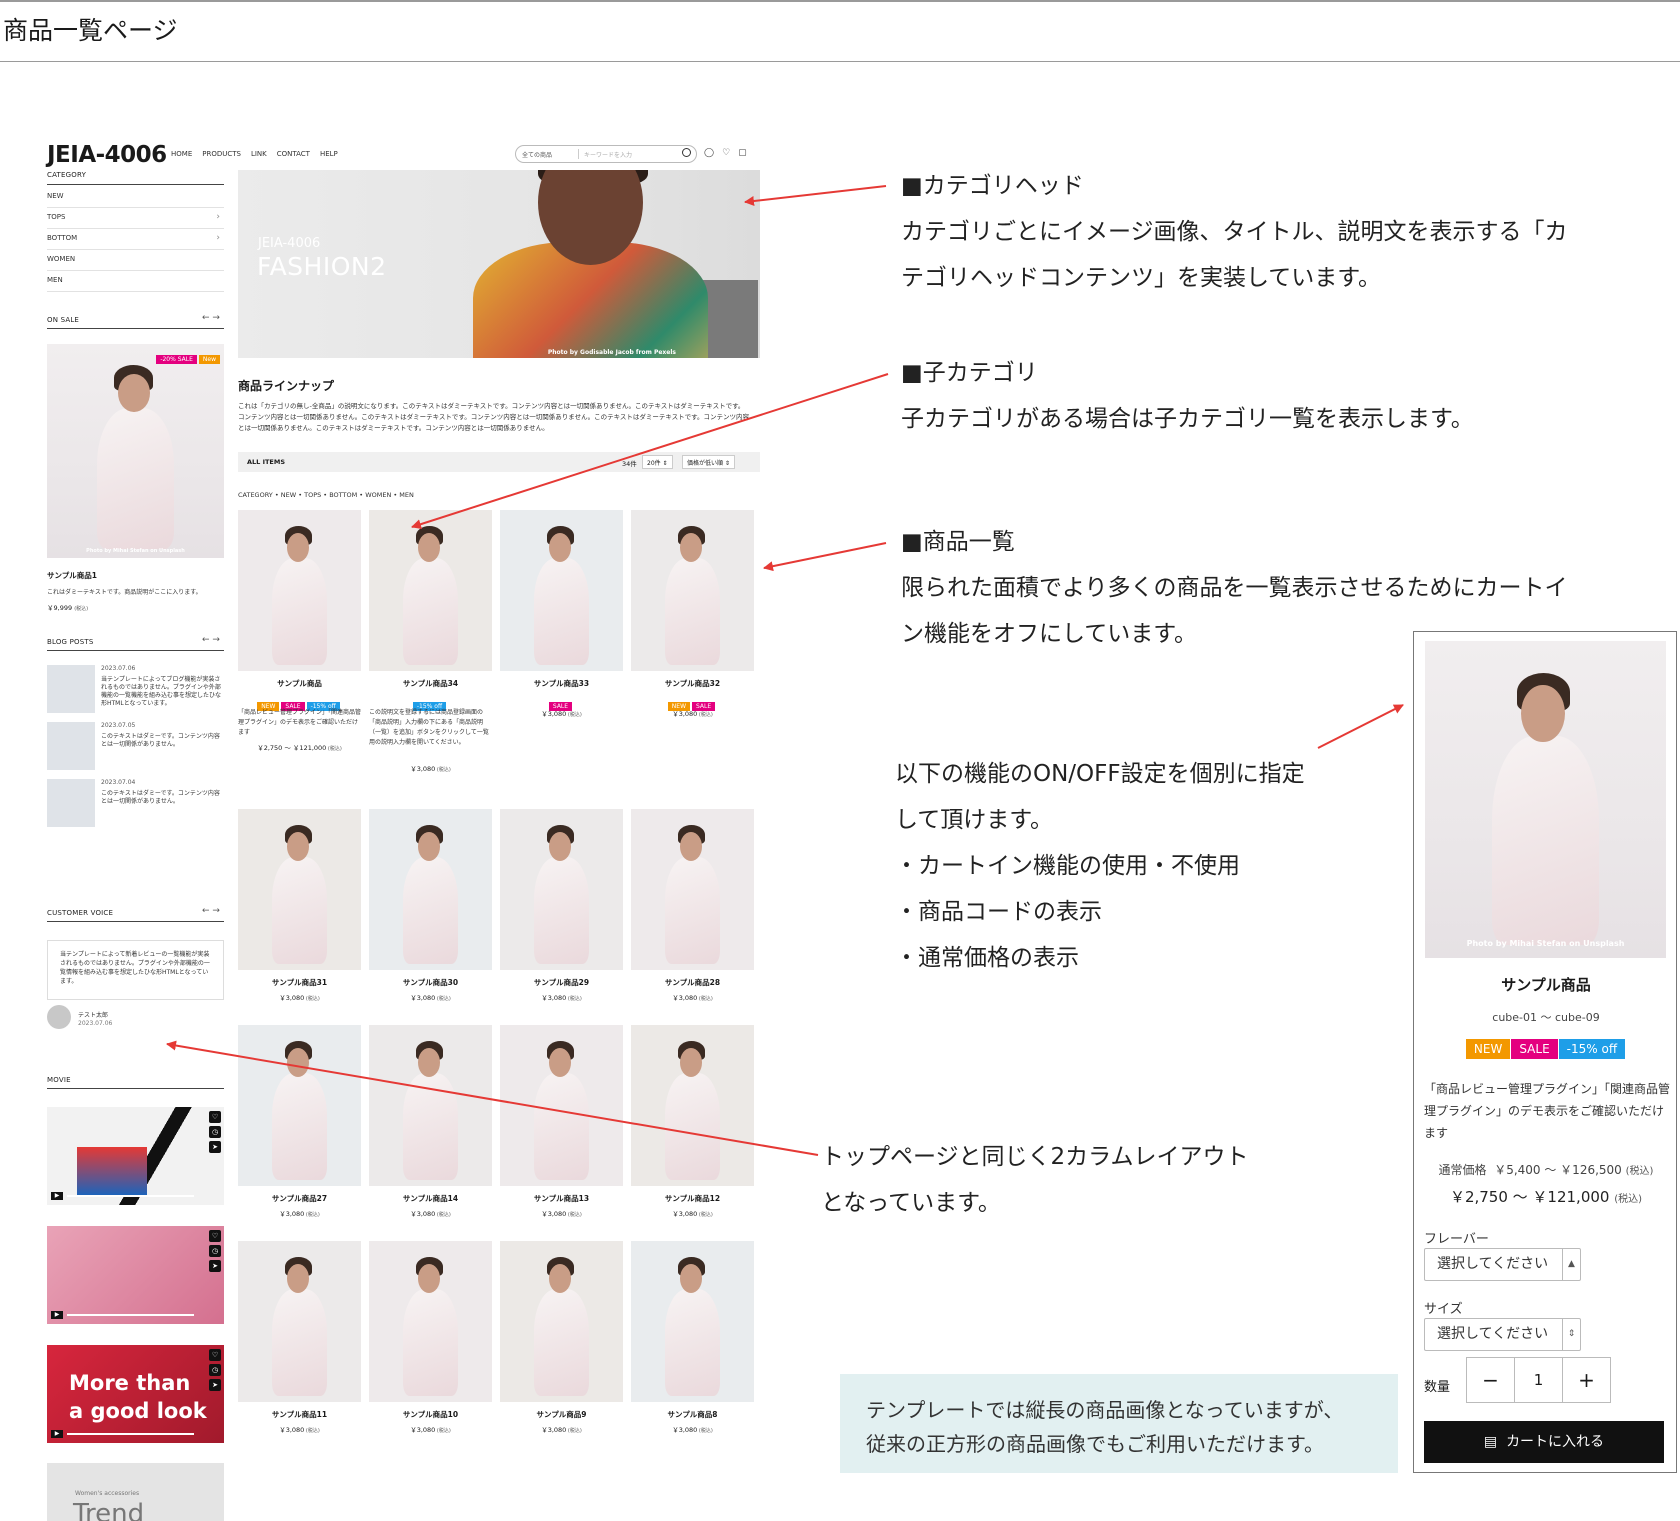  What do you see at coordinates (135, 239) in the screenshot?
I see `sidebar-category-bottom: BOTTOM ›` at bounding box center [135, 239].